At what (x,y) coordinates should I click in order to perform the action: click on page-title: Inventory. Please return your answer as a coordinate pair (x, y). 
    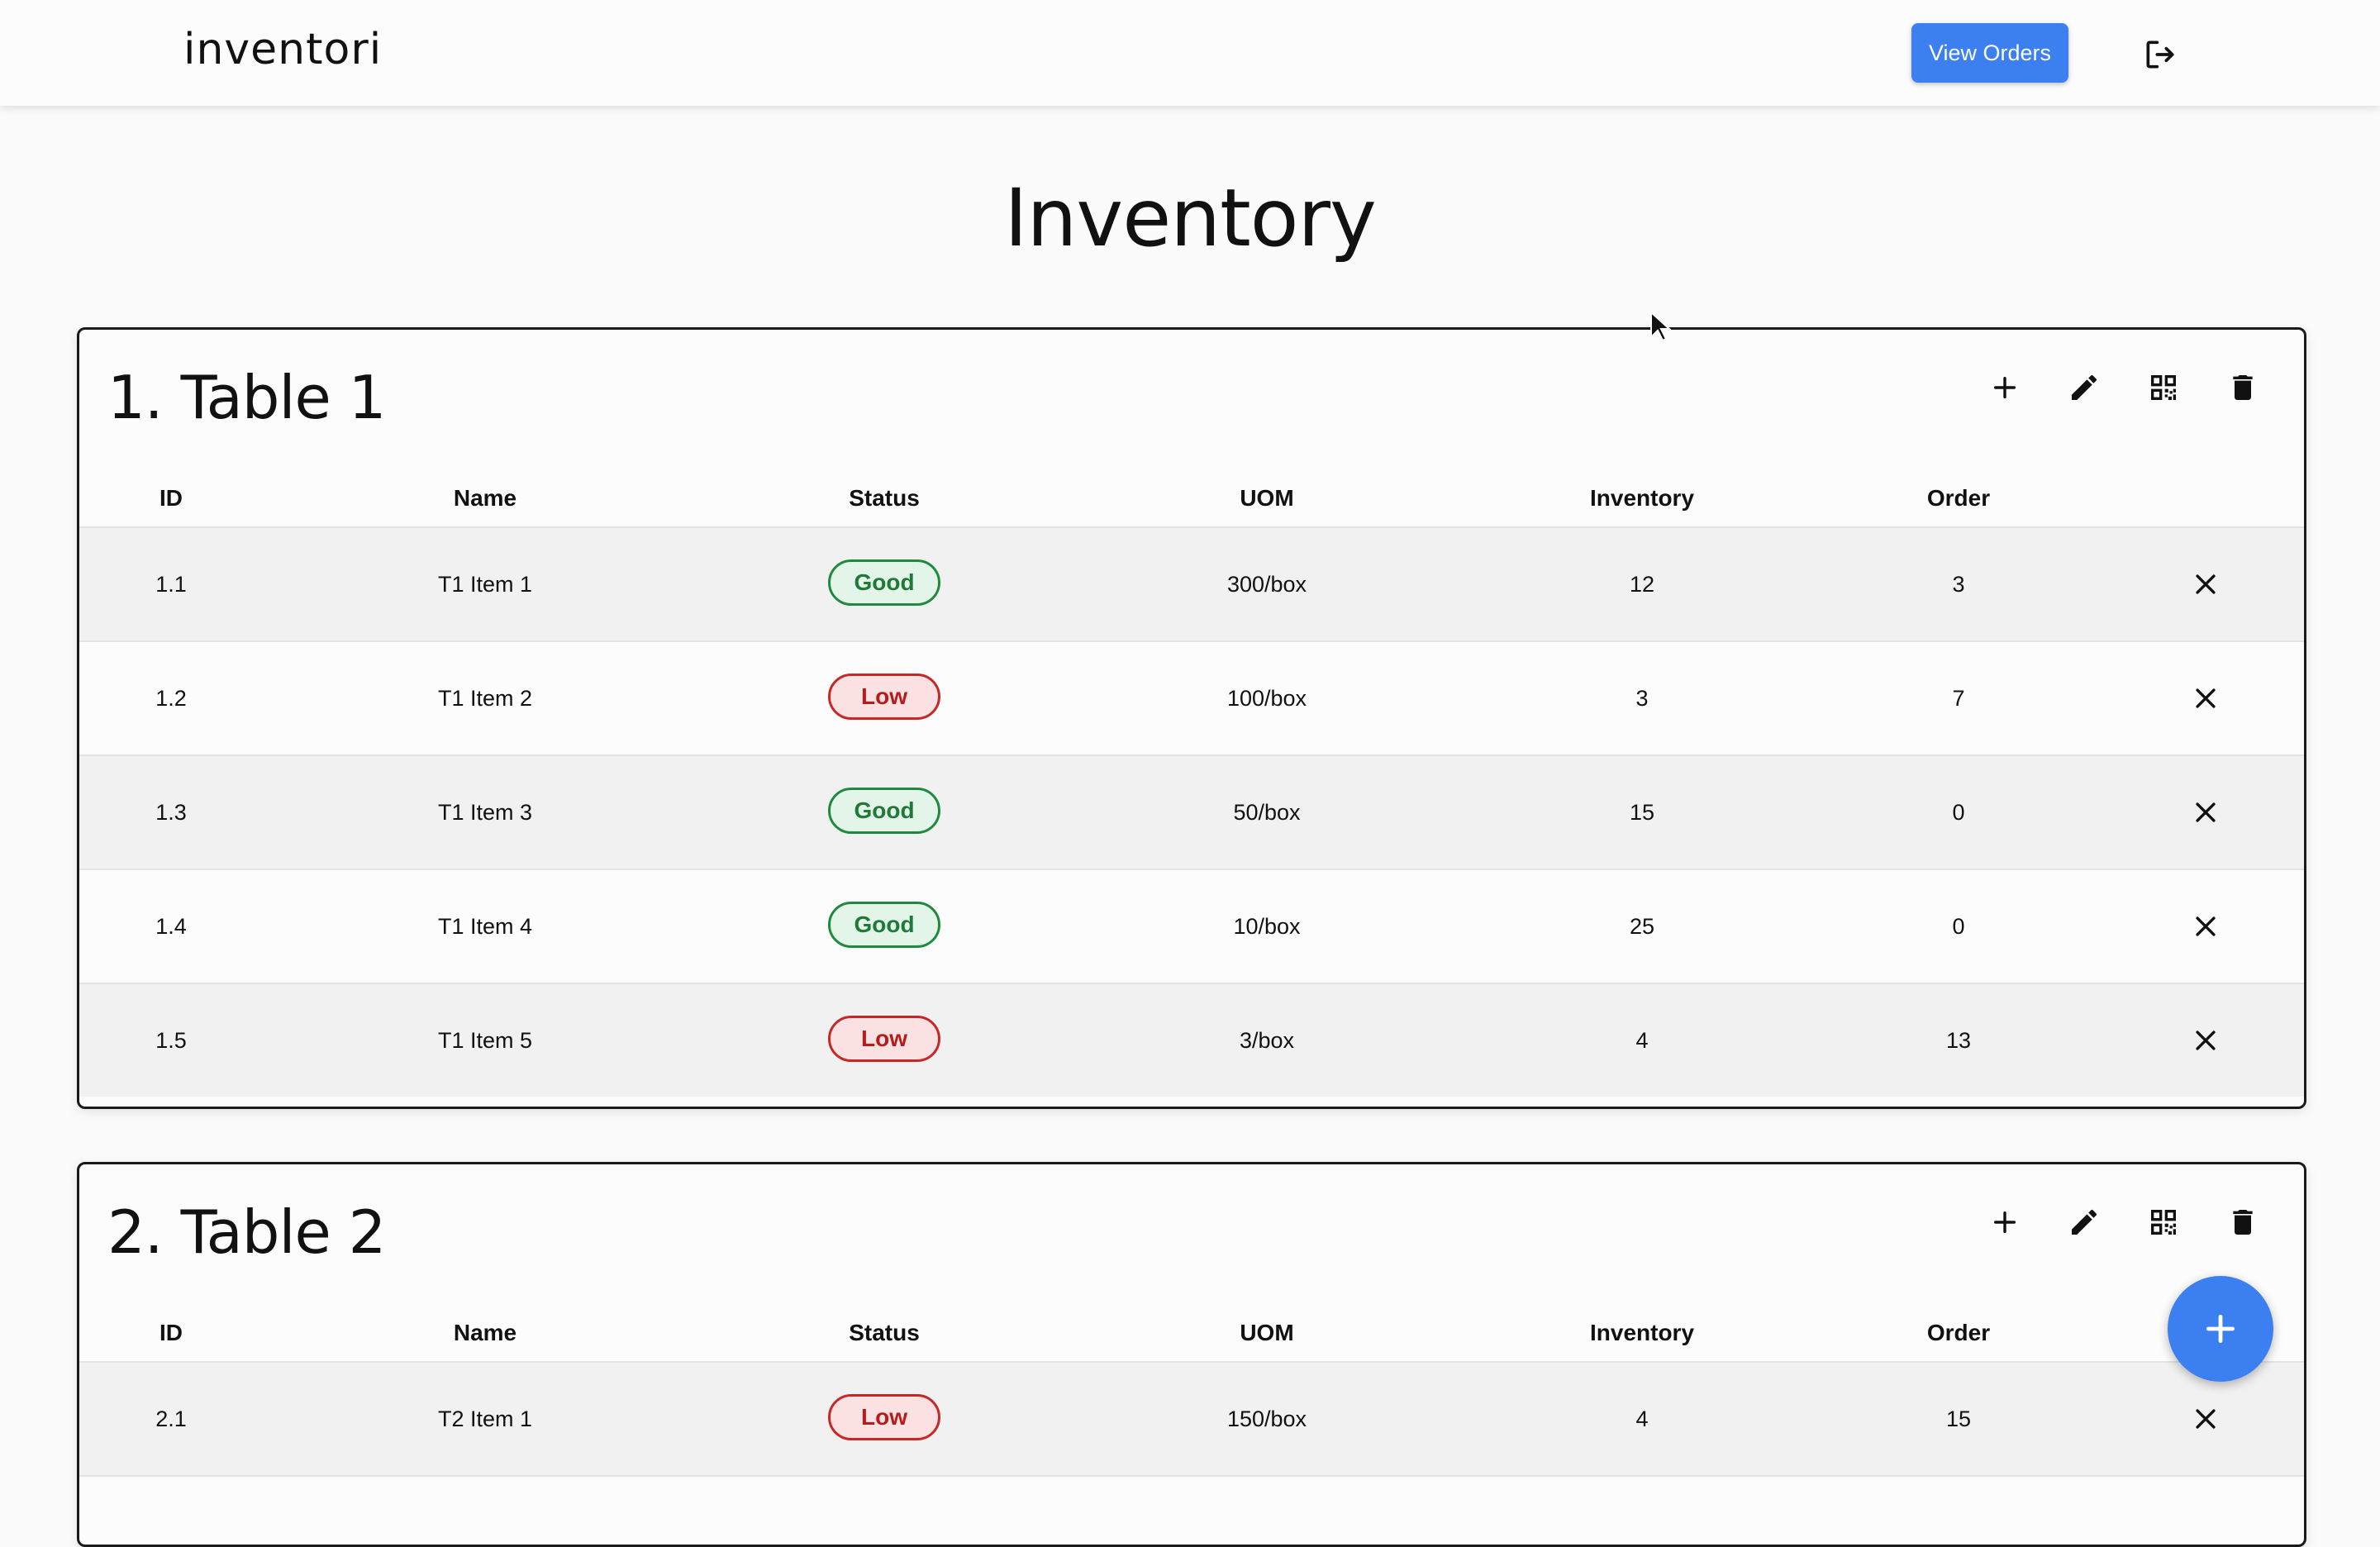
    Looking at the image, I should click on (1190, 218).